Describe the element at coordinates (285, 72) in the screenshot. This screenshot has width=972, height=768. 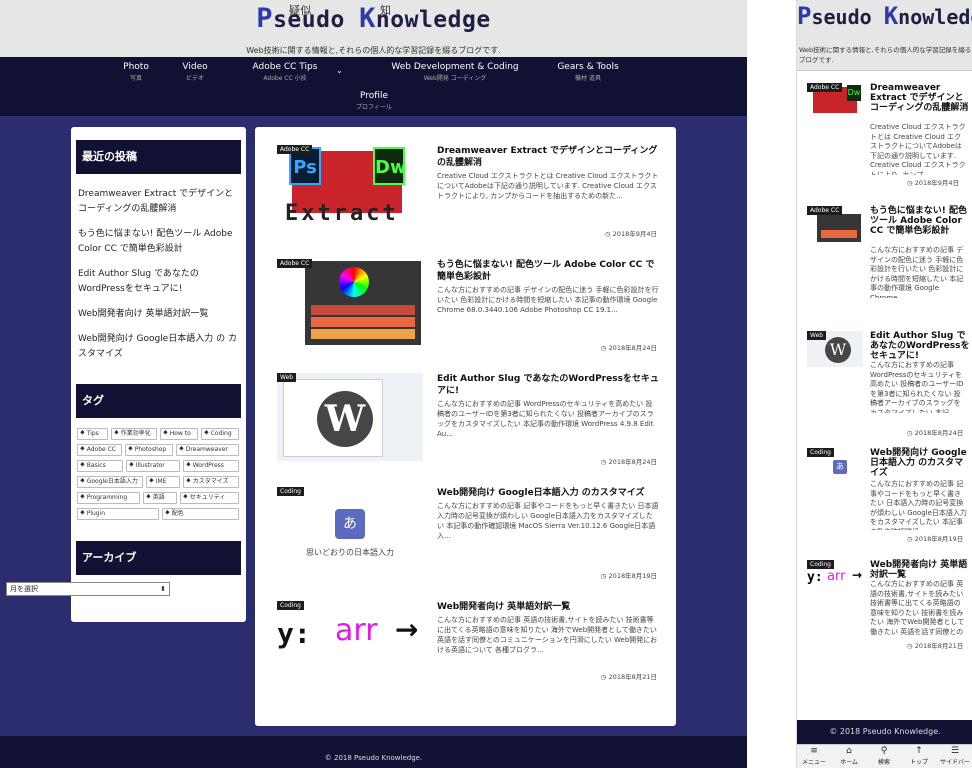
I see `nav-item-adobe-cc-tips: Adobe CC Tips Adobe CC 小技` at that location.